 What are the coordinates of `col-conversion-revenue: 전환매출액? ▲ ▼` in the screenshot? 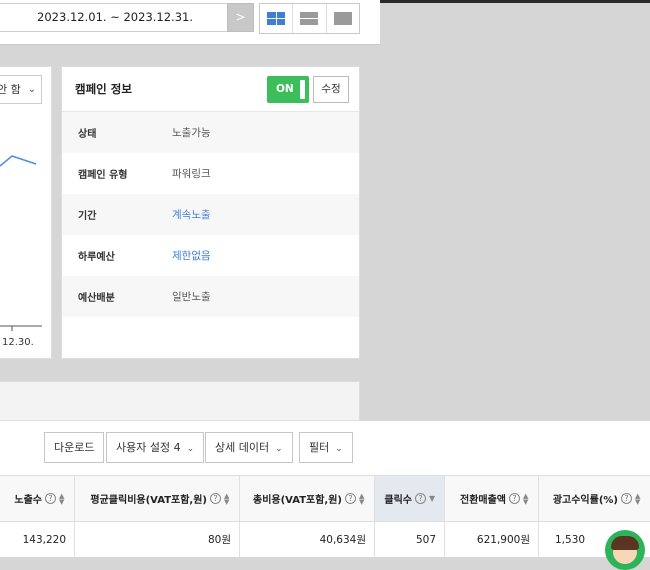 It's located at (491, 498).